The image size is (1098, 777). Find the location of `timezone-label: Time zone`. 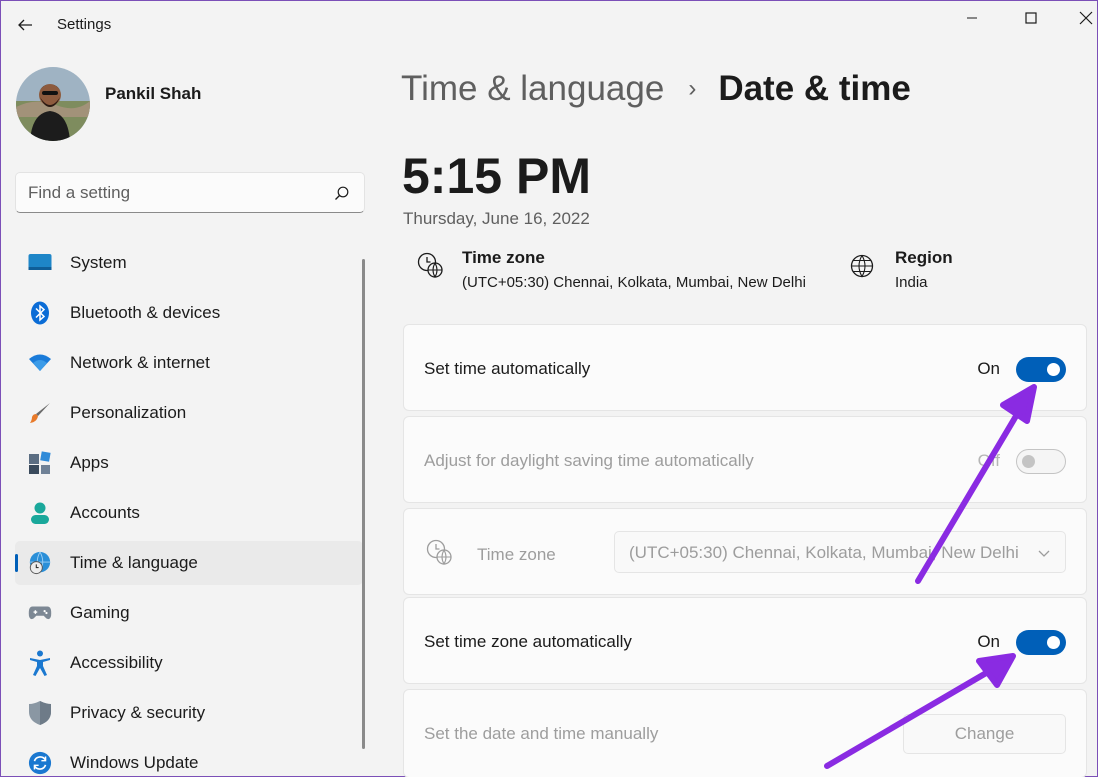

timezone-label: Time zone is located at coordinates (516, 554).